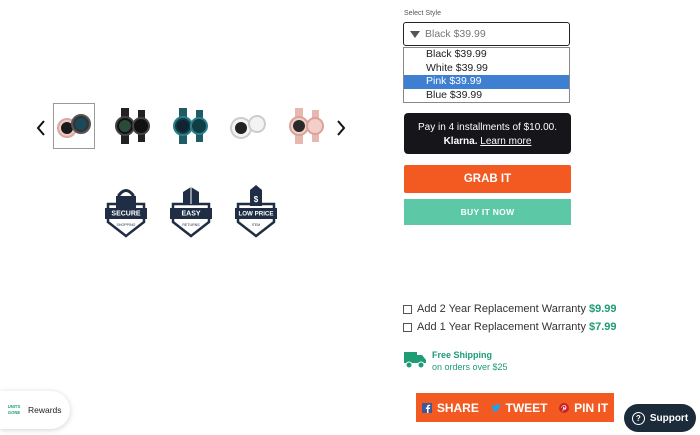  Describe the element at coordinates (415, 34) in the screenshot. I see `caret-down-icon` at that location.